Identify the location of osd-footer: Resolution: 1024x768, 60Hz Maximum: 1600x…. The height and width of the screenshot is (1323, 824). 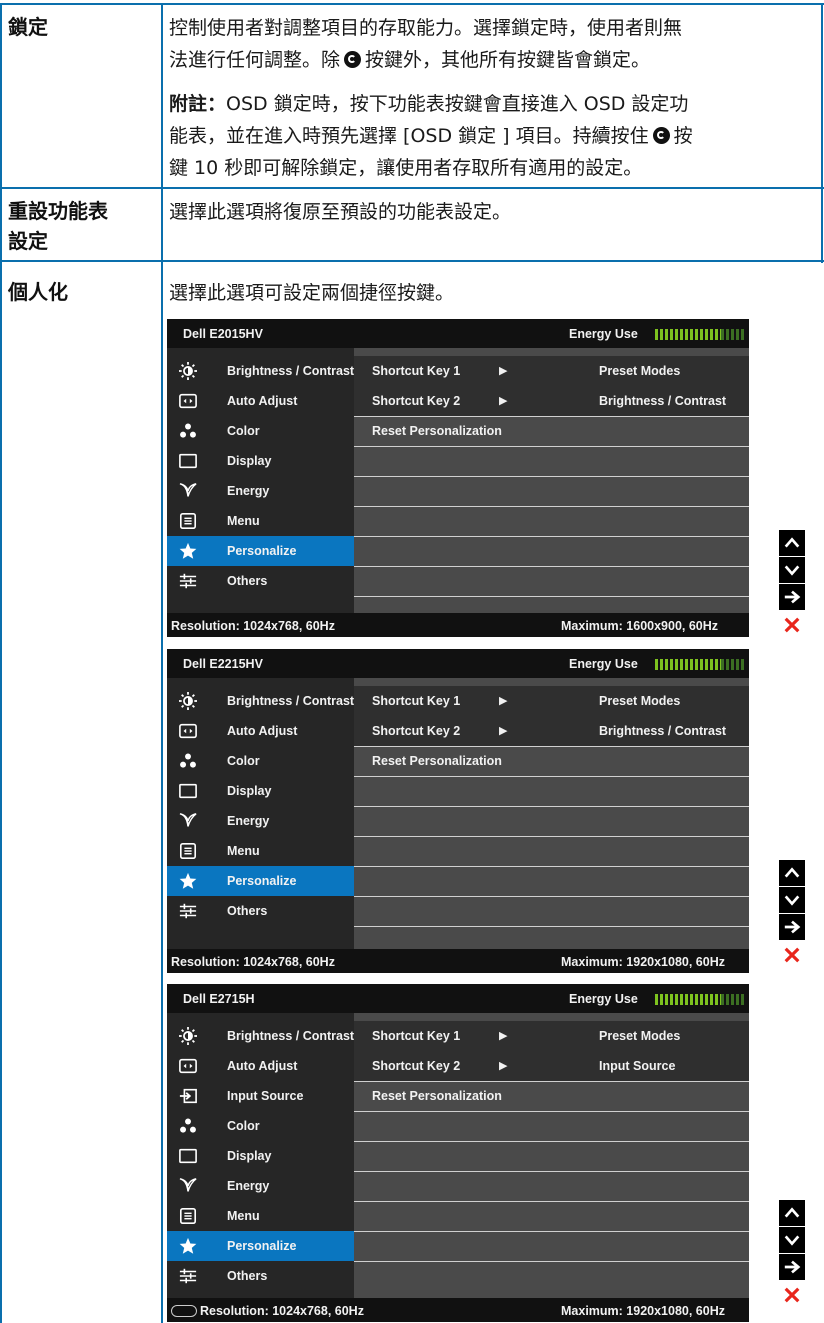
(458, 625).